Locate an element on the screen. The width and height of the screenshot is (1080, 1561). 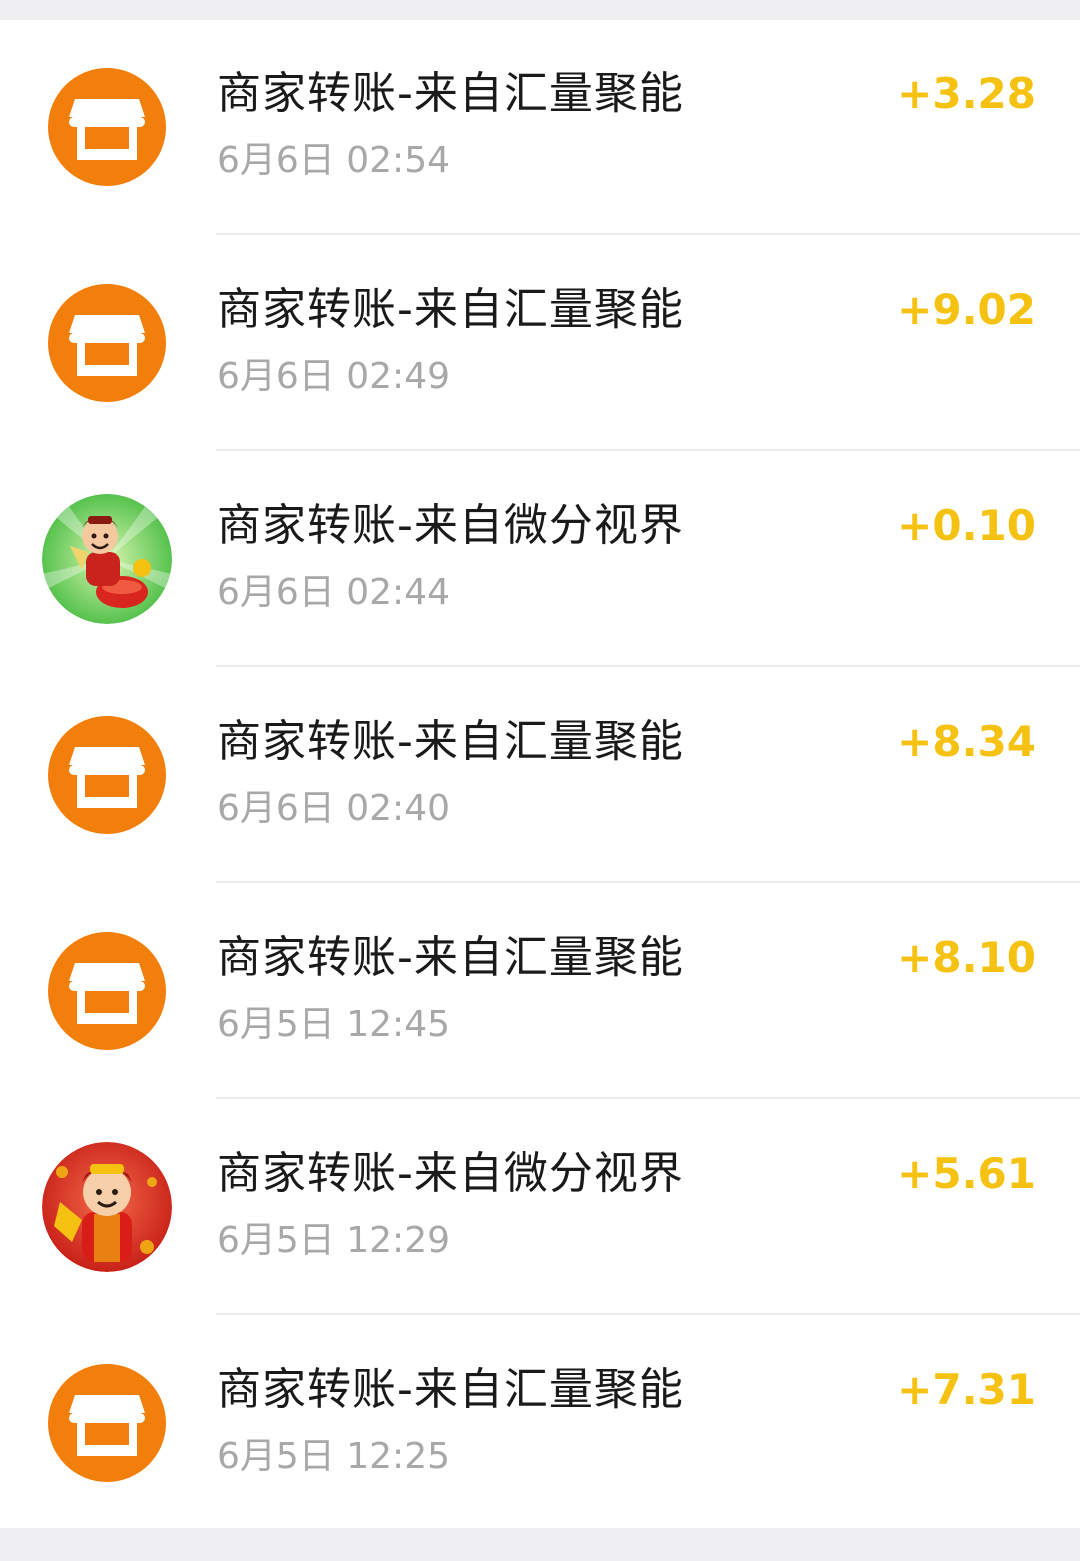
transaction-time: 6月5日 12:45 is located at coordinates (333, 1024).